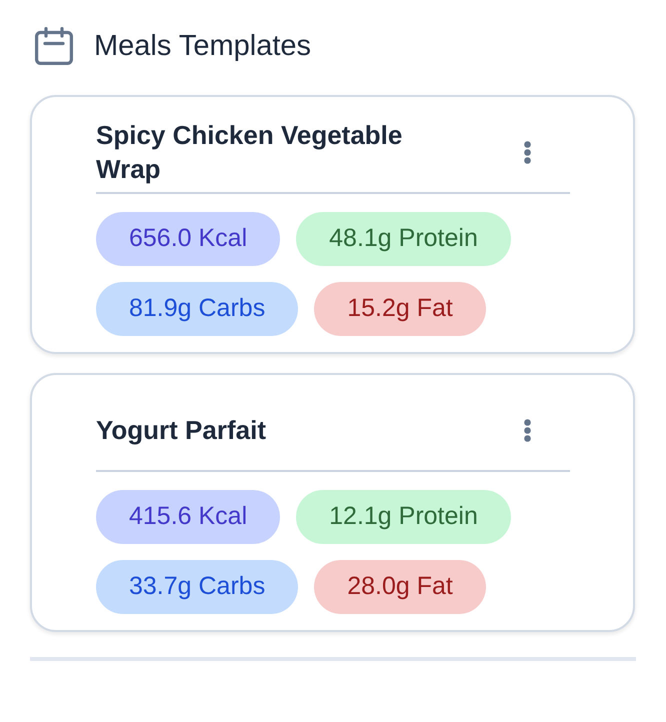  I want to click on meal-name: Spicy Chicken Vegetable Wrap, so click(250, 152).